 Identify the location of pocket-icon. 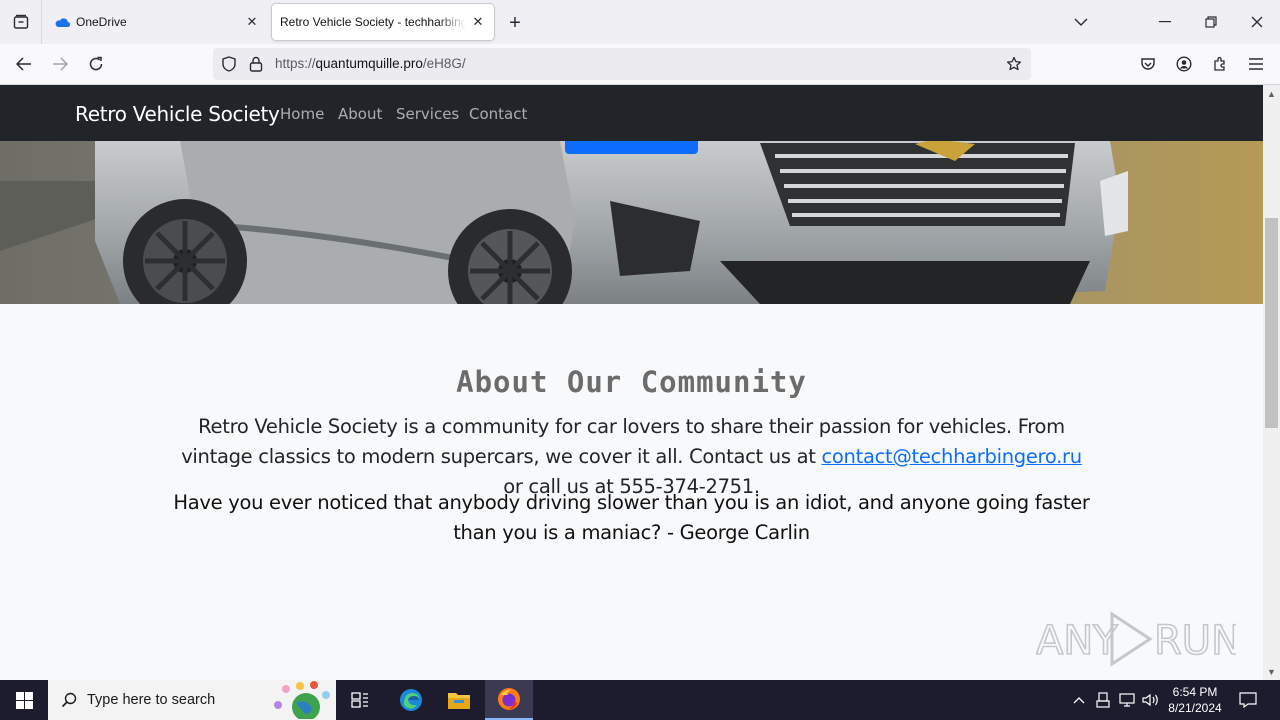
(1148, 64).